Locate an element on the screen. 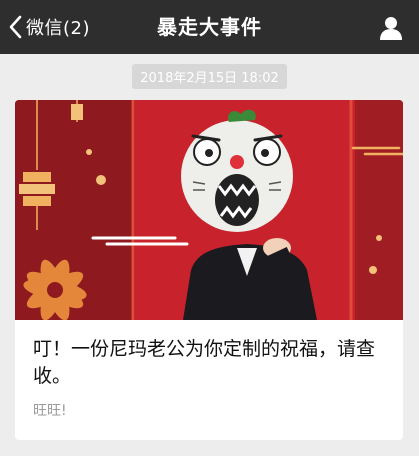 Image resolution: width=419 pixels, height=456 pixels. top-navbar: 微信(2) 暴走大事件 is located at coordinates (209, 27).